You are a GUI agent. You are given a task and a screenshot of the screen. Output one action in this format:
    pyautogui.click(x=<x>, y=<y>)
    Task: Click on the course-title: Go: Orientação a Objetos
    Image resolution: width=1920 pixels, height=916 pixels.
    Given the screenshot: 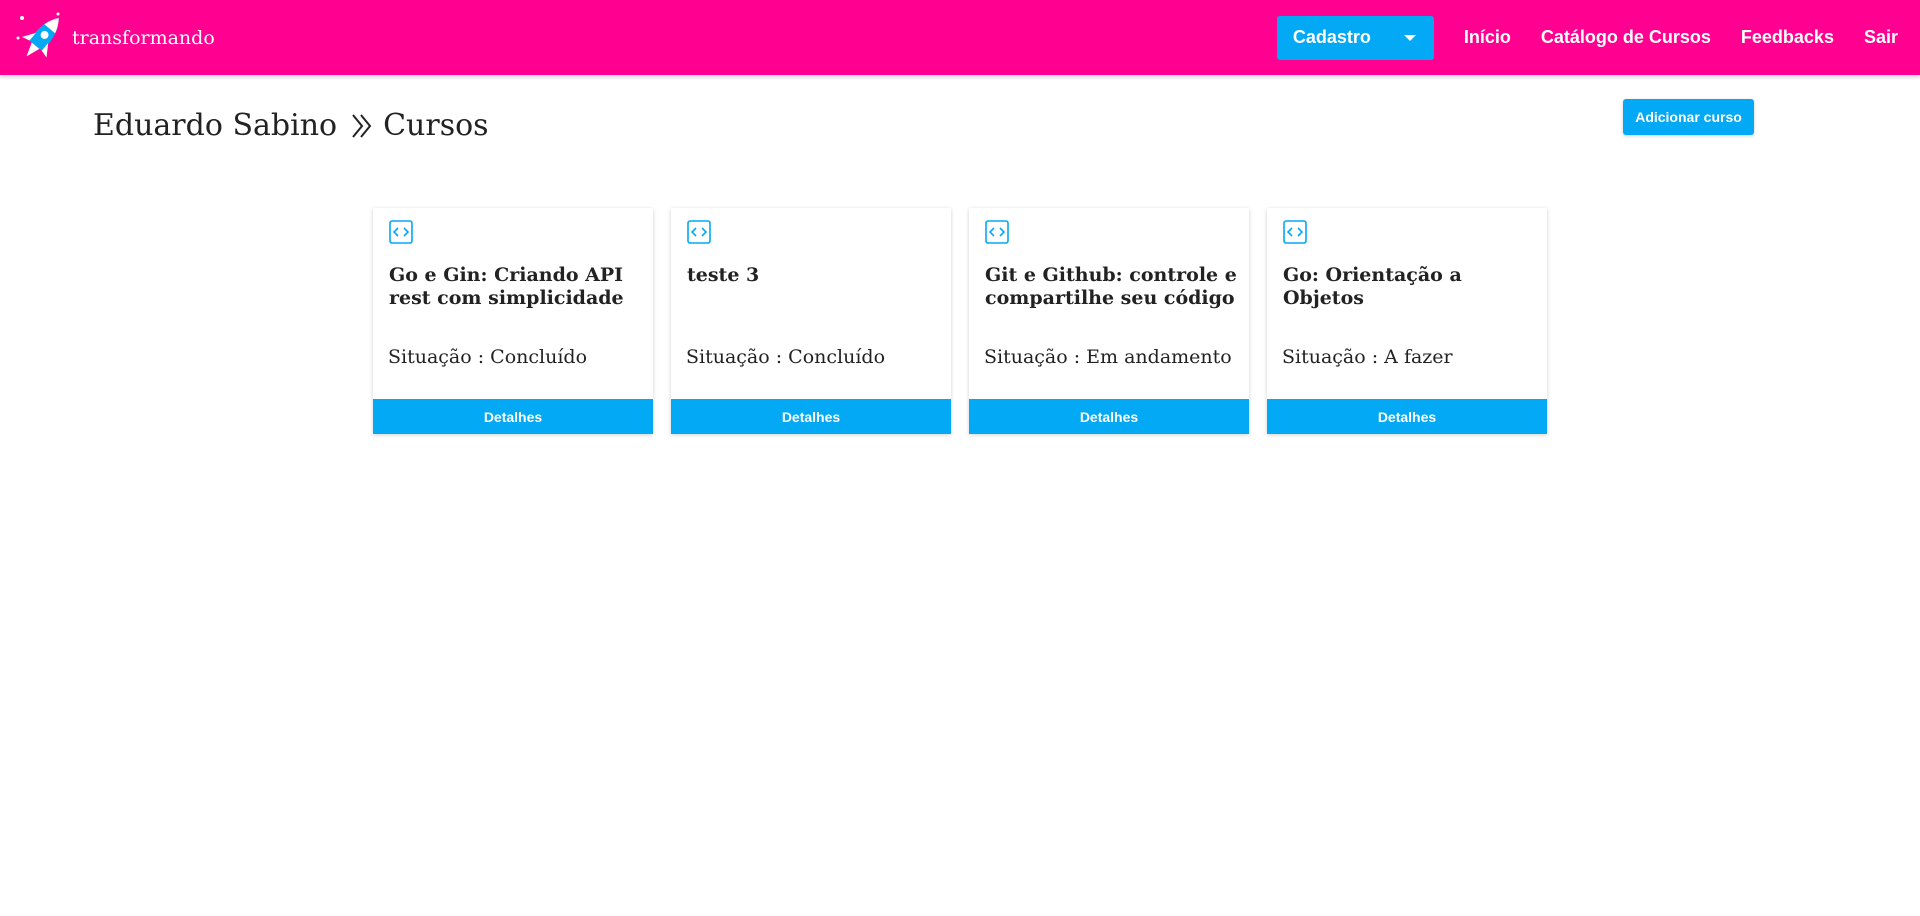 What is the action you would take?
    pyautogui.click(x=1372, y=286)
    